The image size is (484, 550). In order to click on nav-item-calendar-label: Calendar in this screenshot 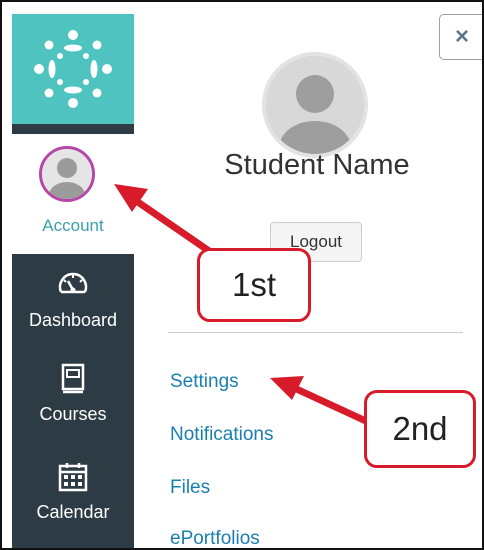, I will do `click(73, 512)`.